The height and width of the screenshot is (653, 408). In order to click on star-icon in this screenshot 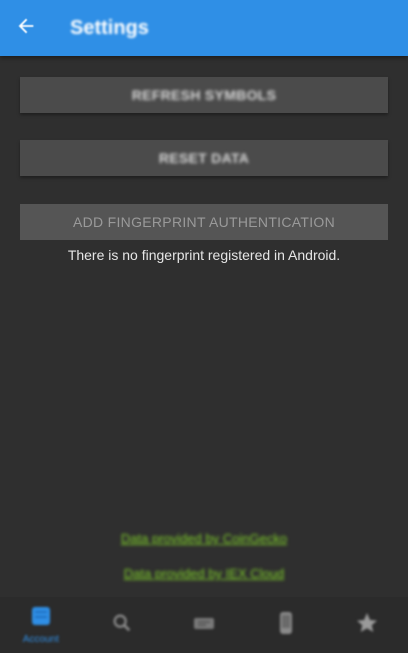, I will do `click(367, 625)`.